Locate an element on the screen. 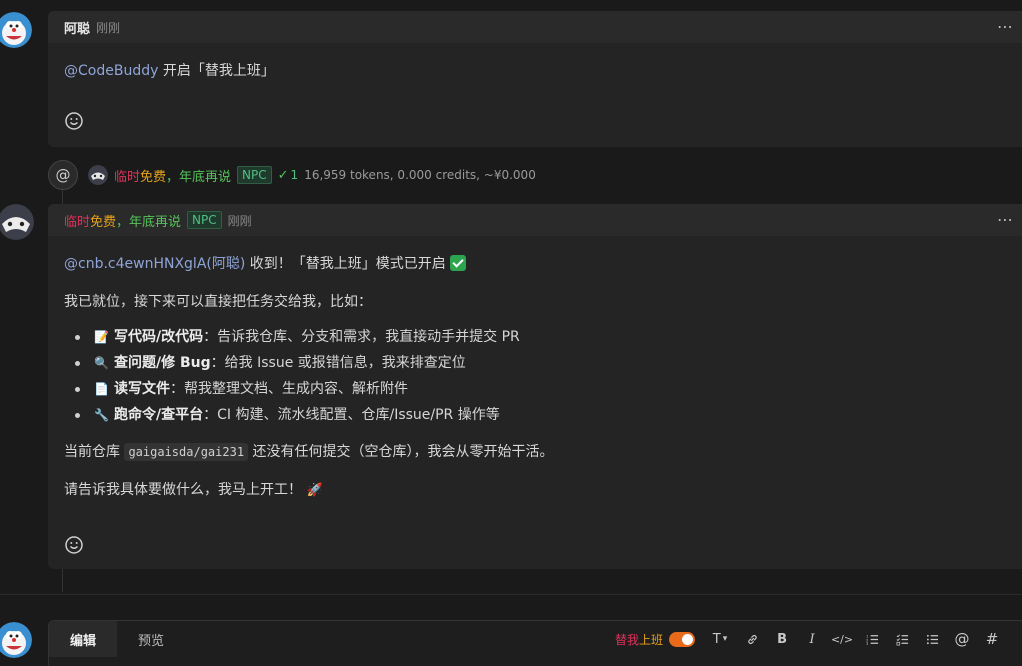 This screenshot has width=1022, height=666. author-name-part3: ，年底再说 is located at coordinates (148, 220).